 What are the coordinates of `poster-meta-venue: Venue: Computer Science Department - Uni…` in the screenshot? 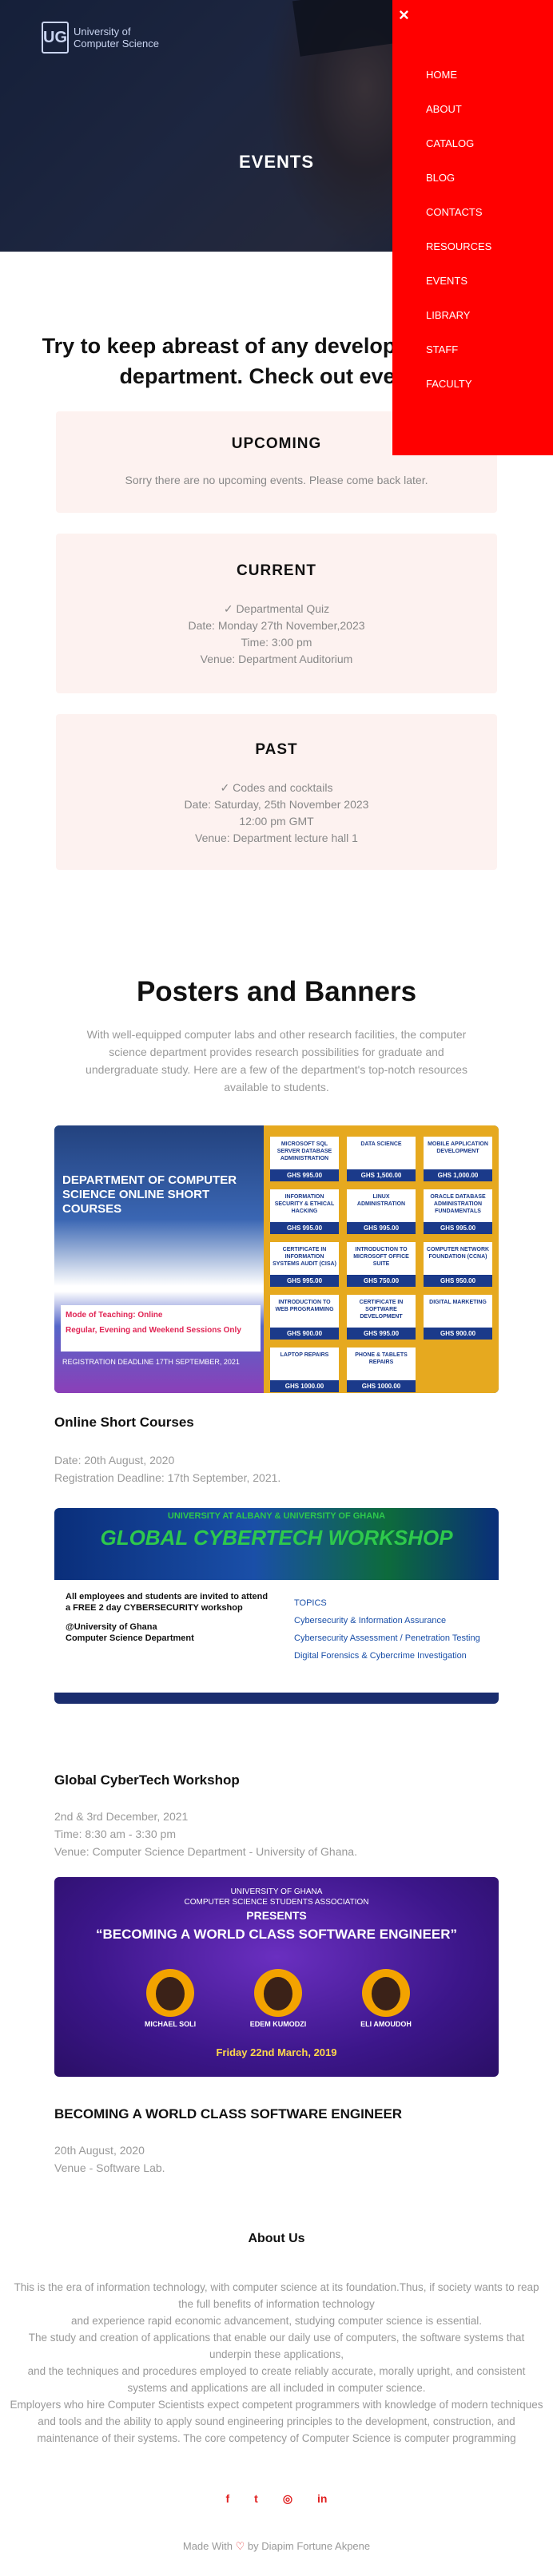 It's located at (205, 1851).